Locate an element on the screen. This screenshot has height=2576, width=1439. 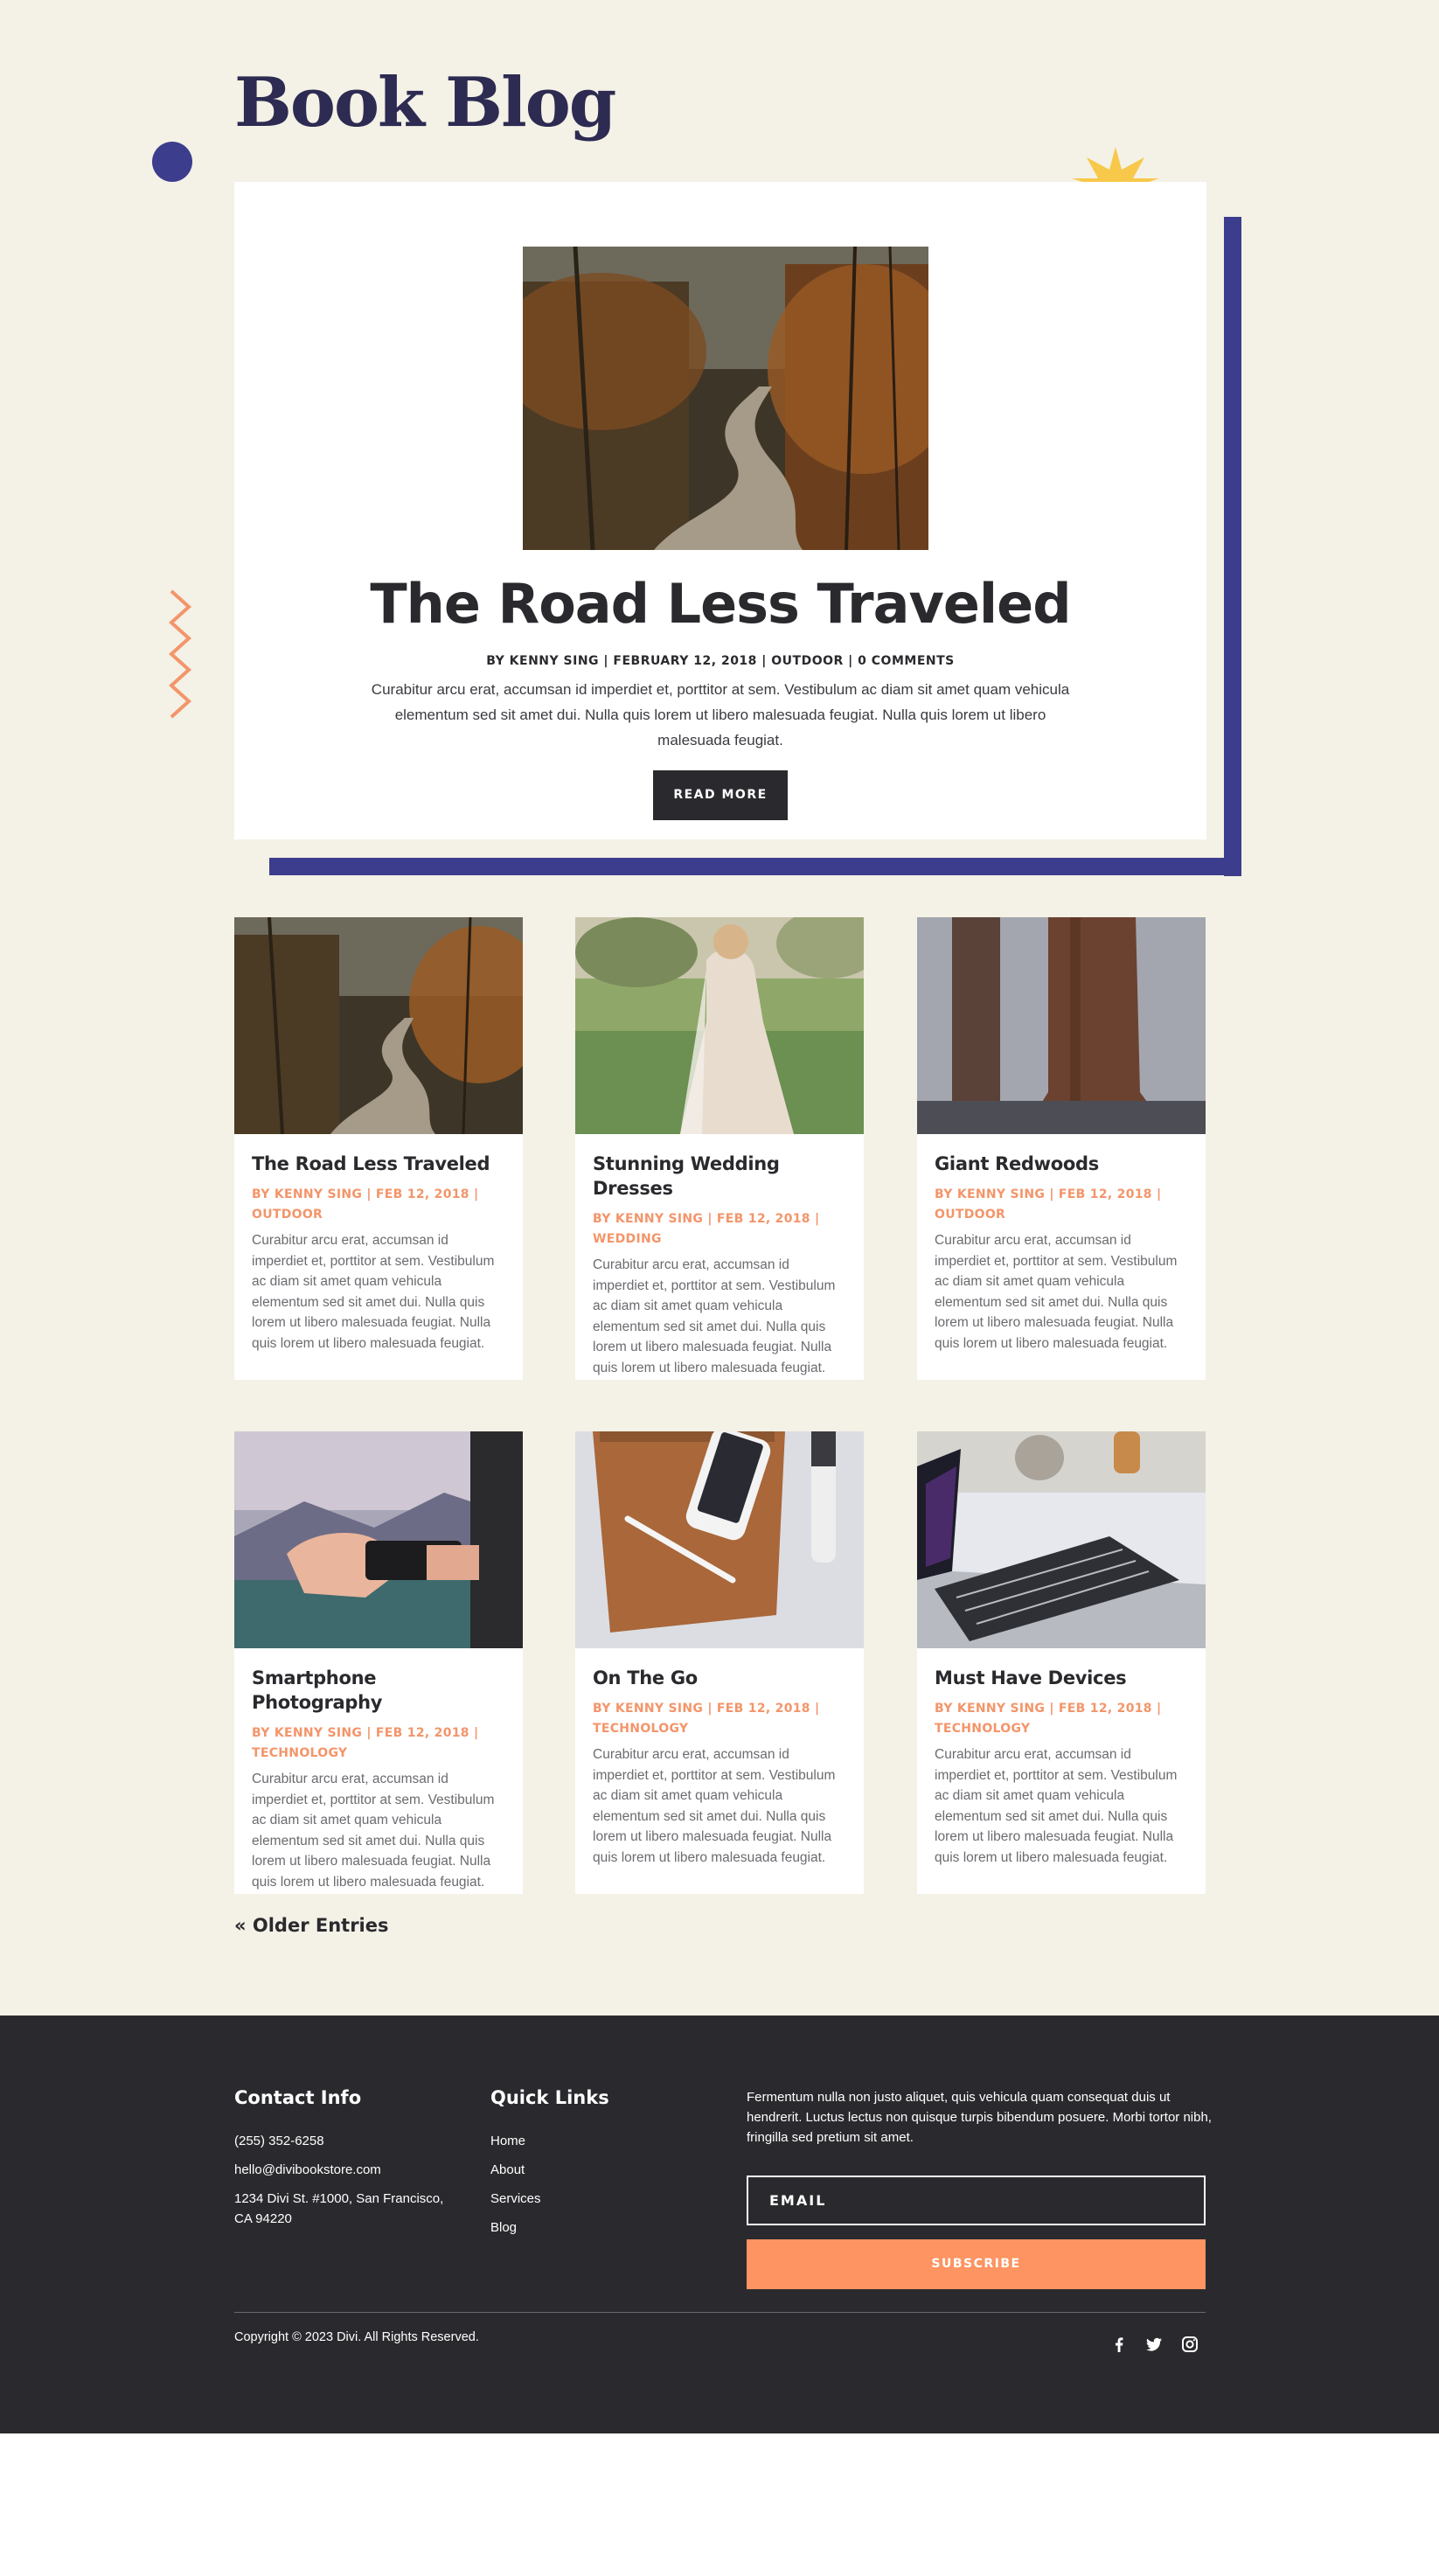
post-meta: BY KENNY SING | FEB 12, 2018 | WEDDING is located at coordinates (706, 1229).